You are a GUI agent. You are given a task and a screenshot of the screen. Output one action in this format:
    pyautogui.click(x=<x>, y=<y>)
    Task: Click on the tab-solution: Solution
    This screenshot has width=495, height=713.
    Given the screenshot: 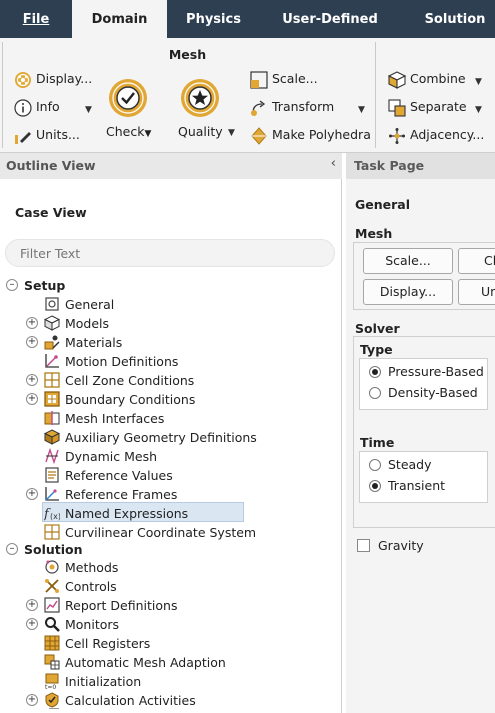 What is the action you would take?
    pyautogui.click(x=447, y=19)
    